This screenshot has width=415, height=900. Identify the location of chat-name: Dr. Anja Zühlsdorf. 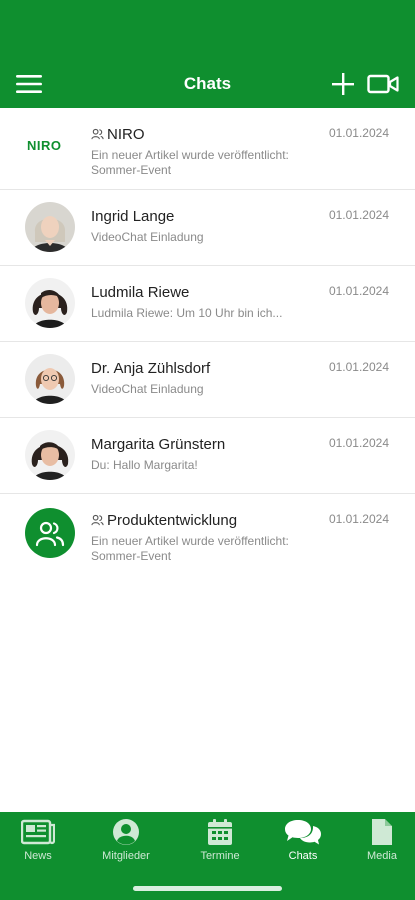
(150, 368).